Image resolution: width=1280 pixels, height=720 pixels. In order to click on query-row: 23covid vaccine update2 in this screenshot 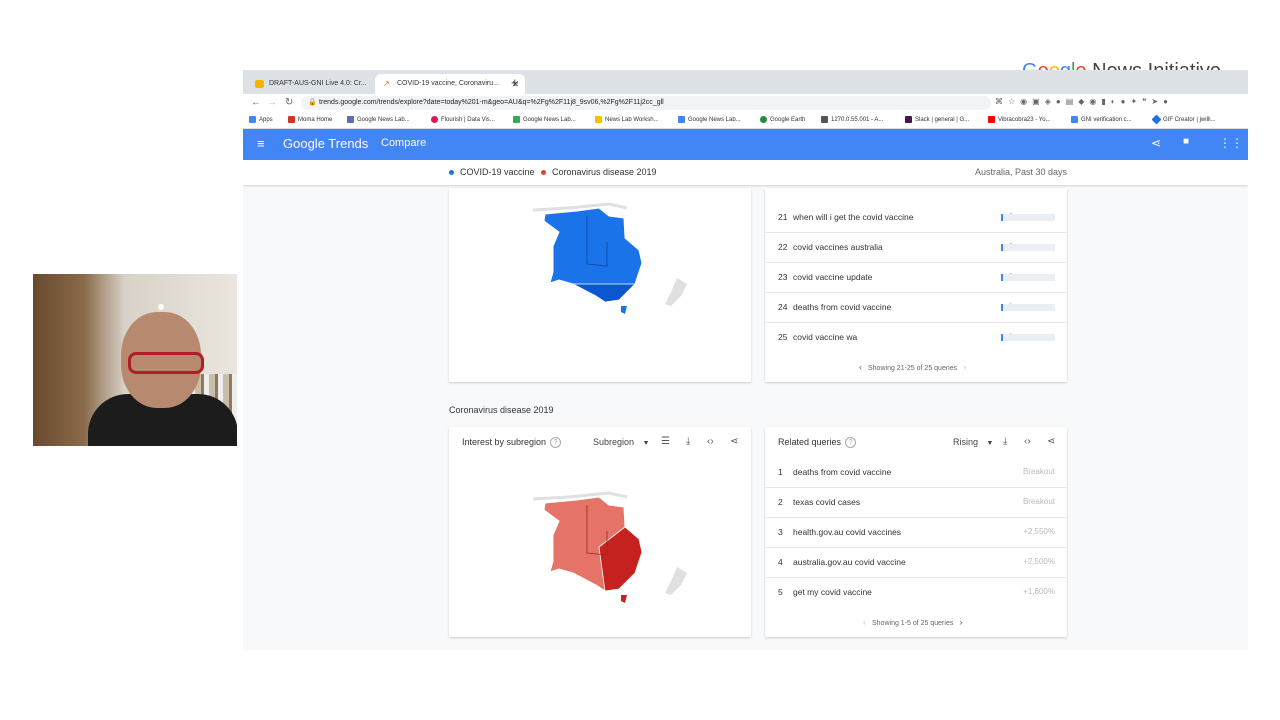, I will do `click(916, 277)`.